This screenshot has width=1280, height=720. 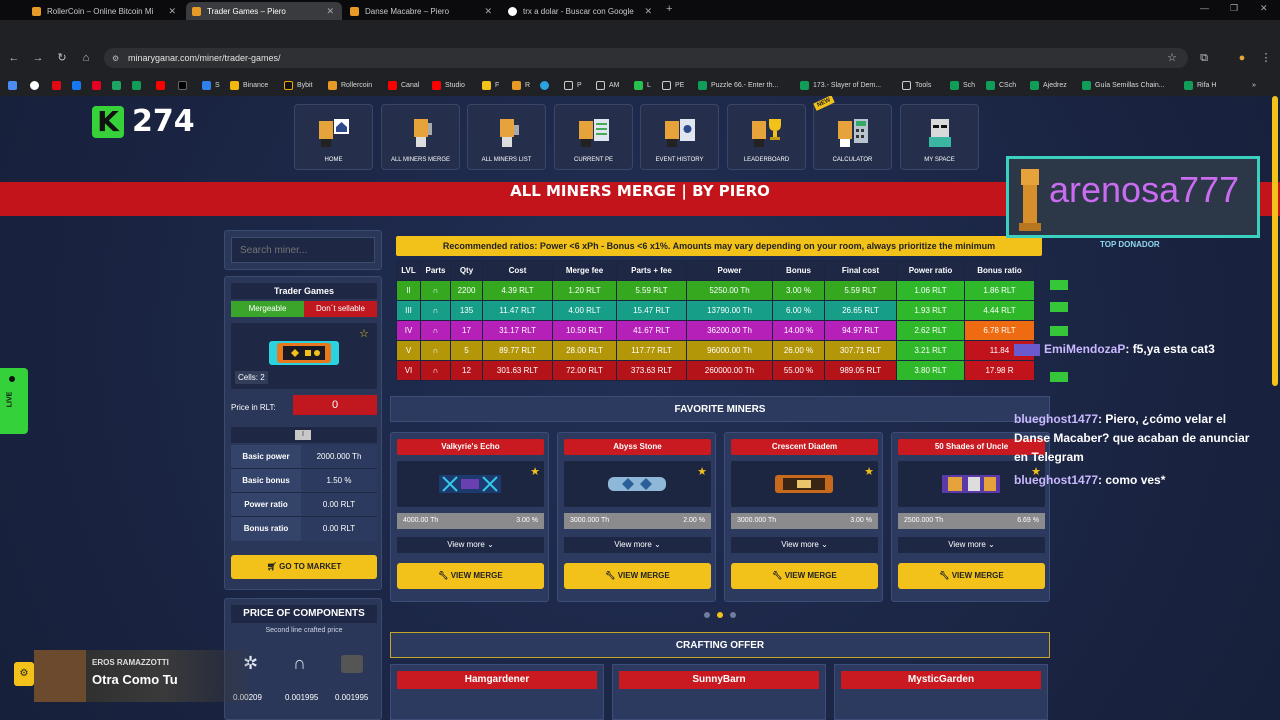 What do you see at coordinates (211, 85) in the screenshot?
I see `bookmark-s: S` at bounding box center [211, 85].